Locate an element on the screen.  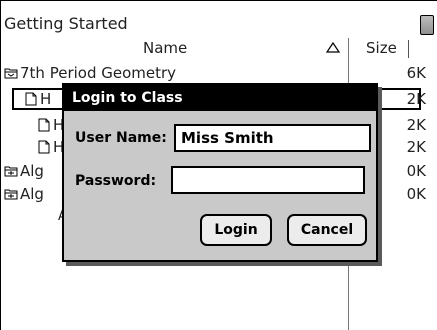
sort-ascending-icon is located at coordinates (333, 47).